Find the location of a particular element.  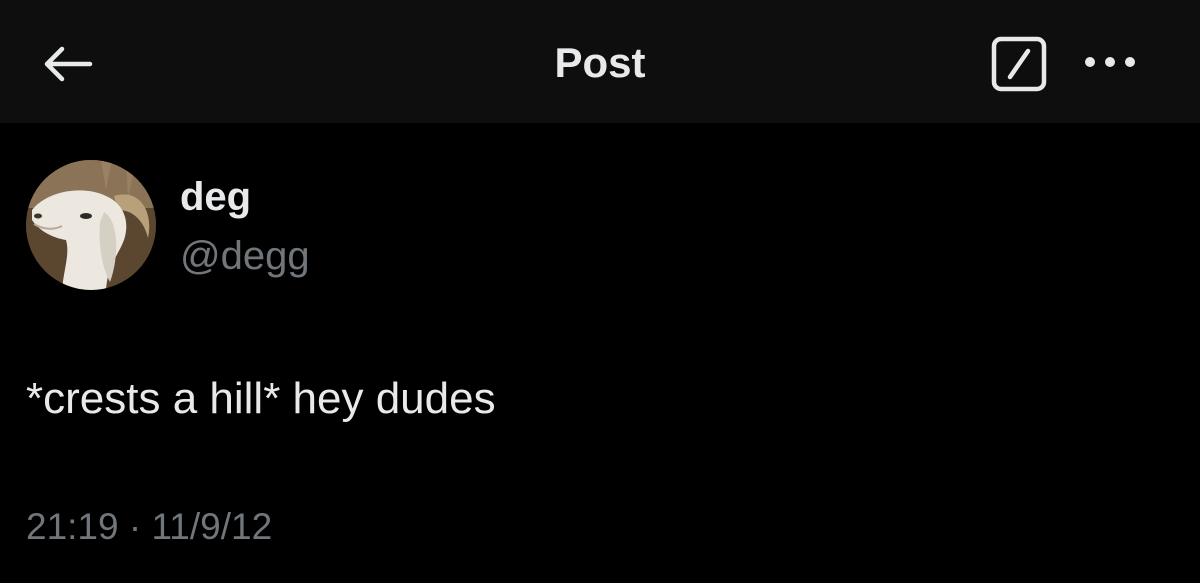

goat-avatar-image is located at coordinates (91, 225).